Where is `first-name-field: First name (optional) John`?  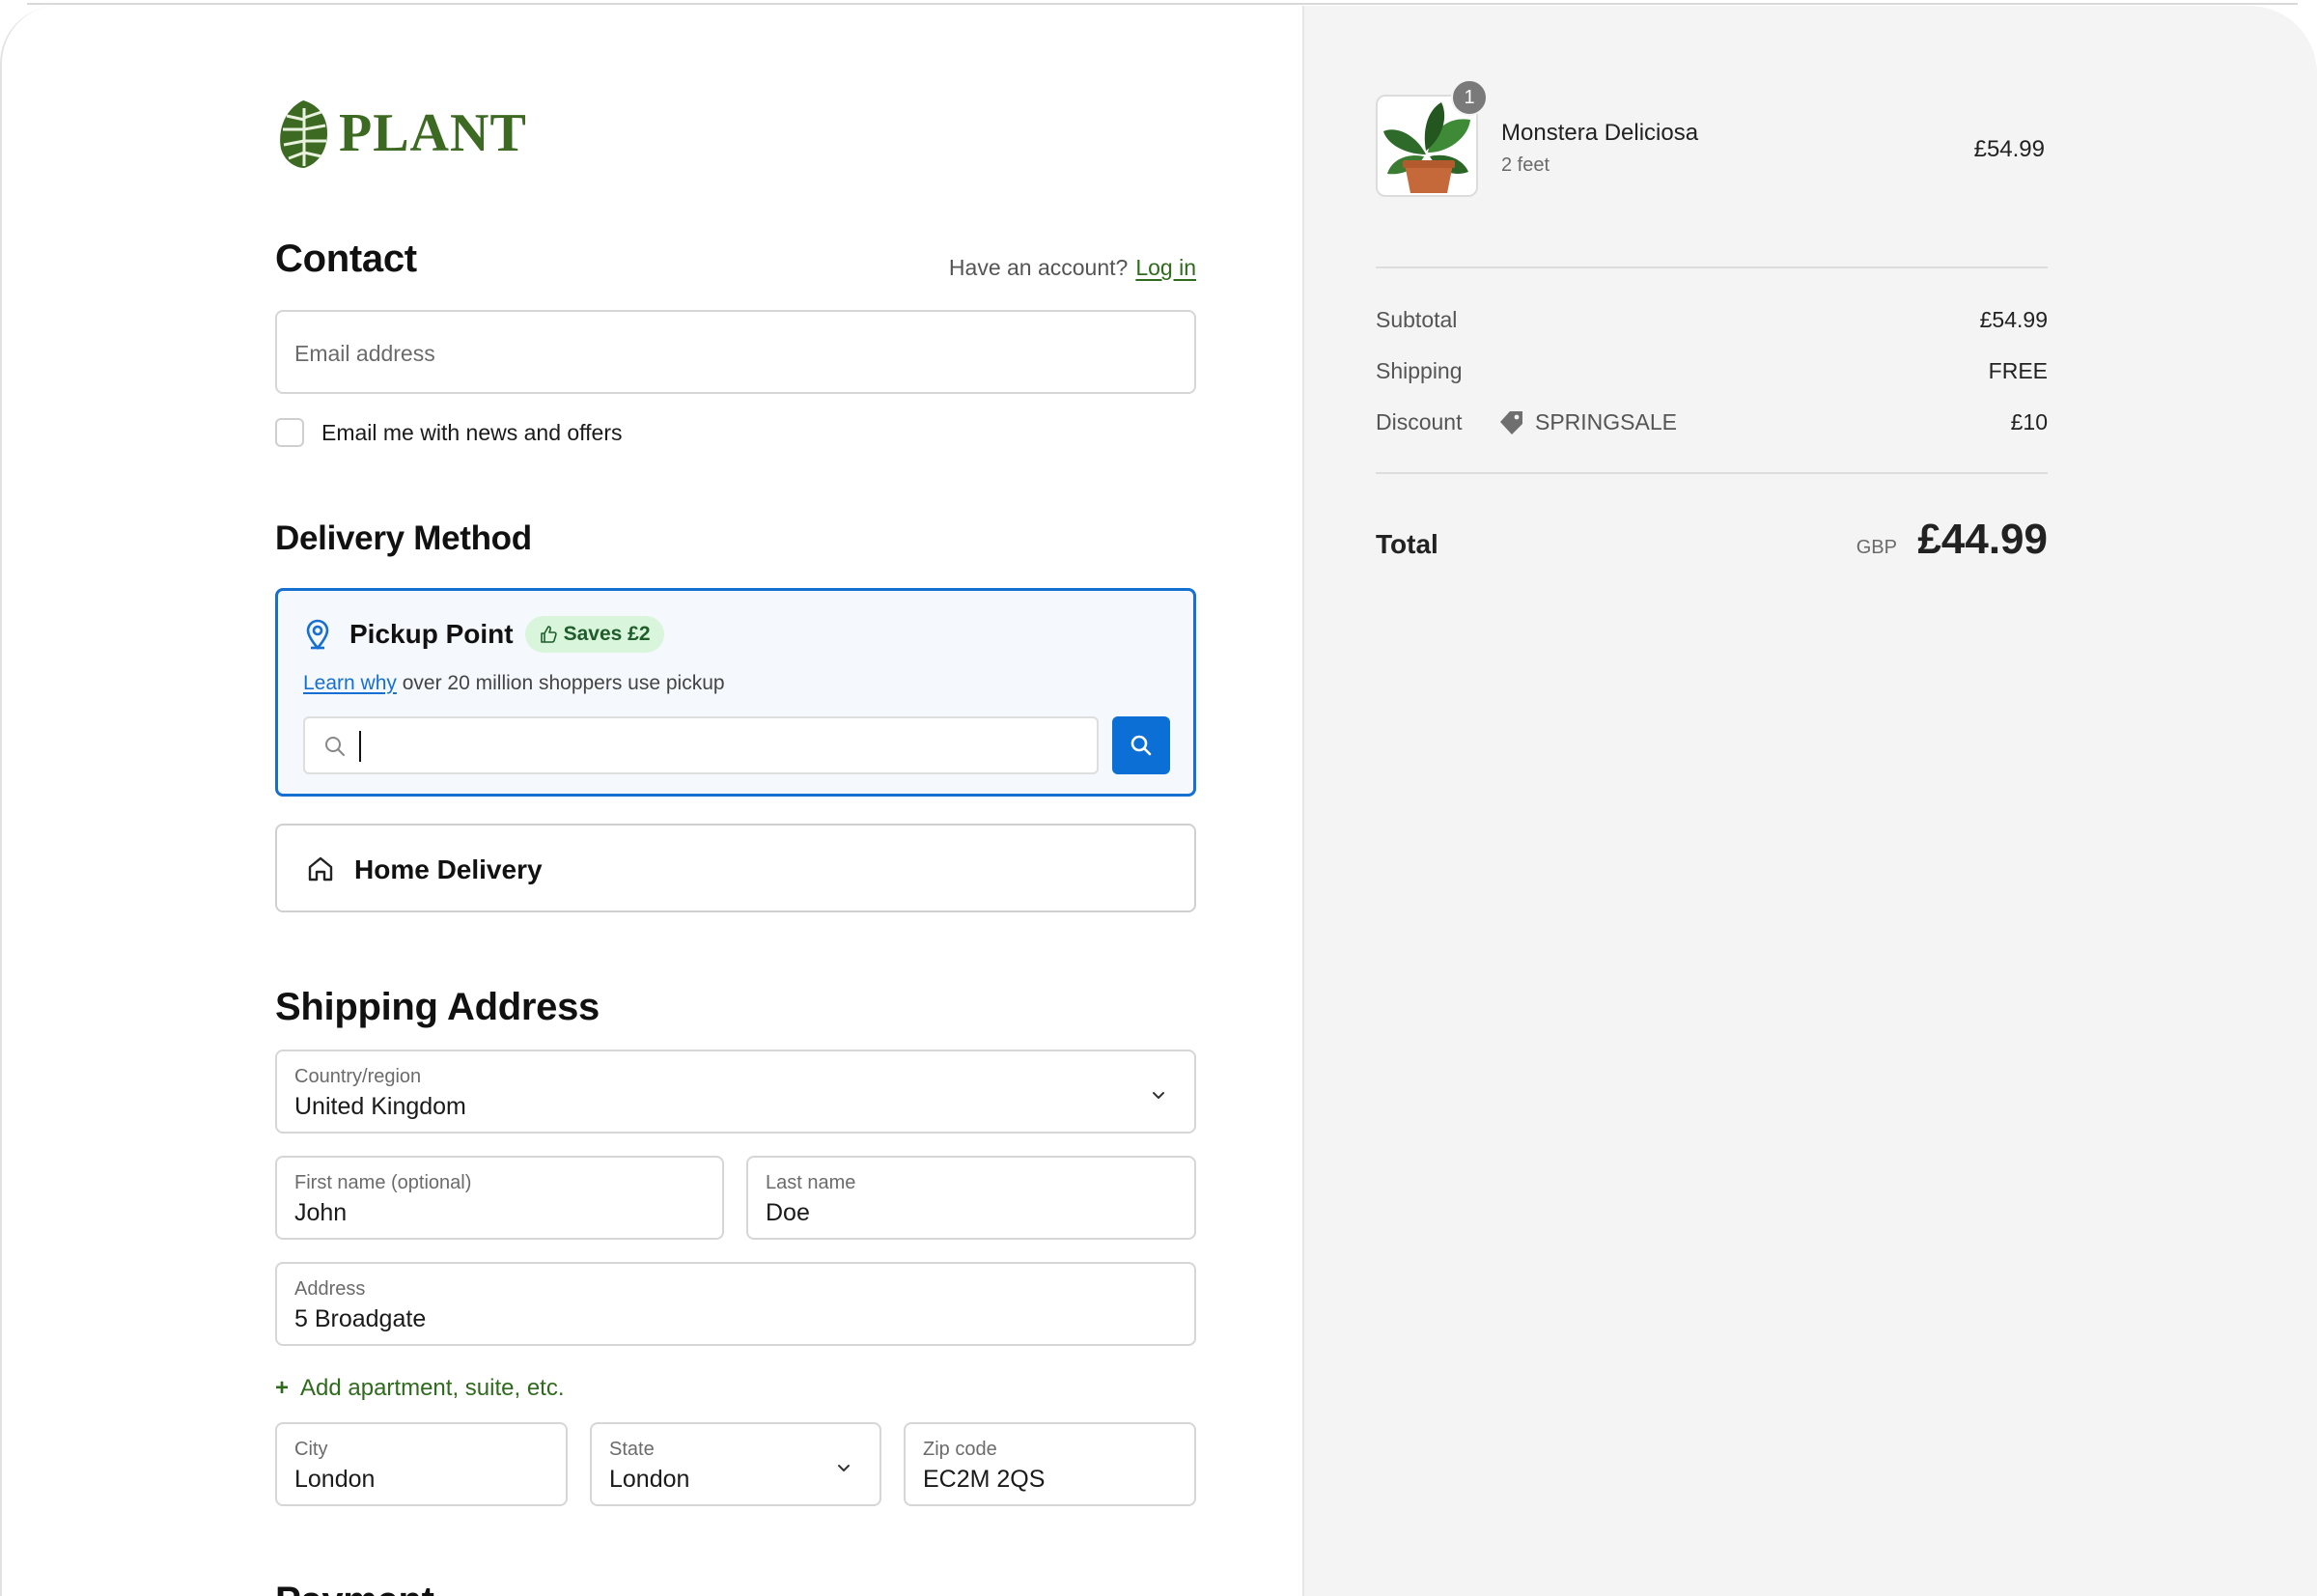
first-name-field: First name (optional) John is located at coordinates (499, 1198).